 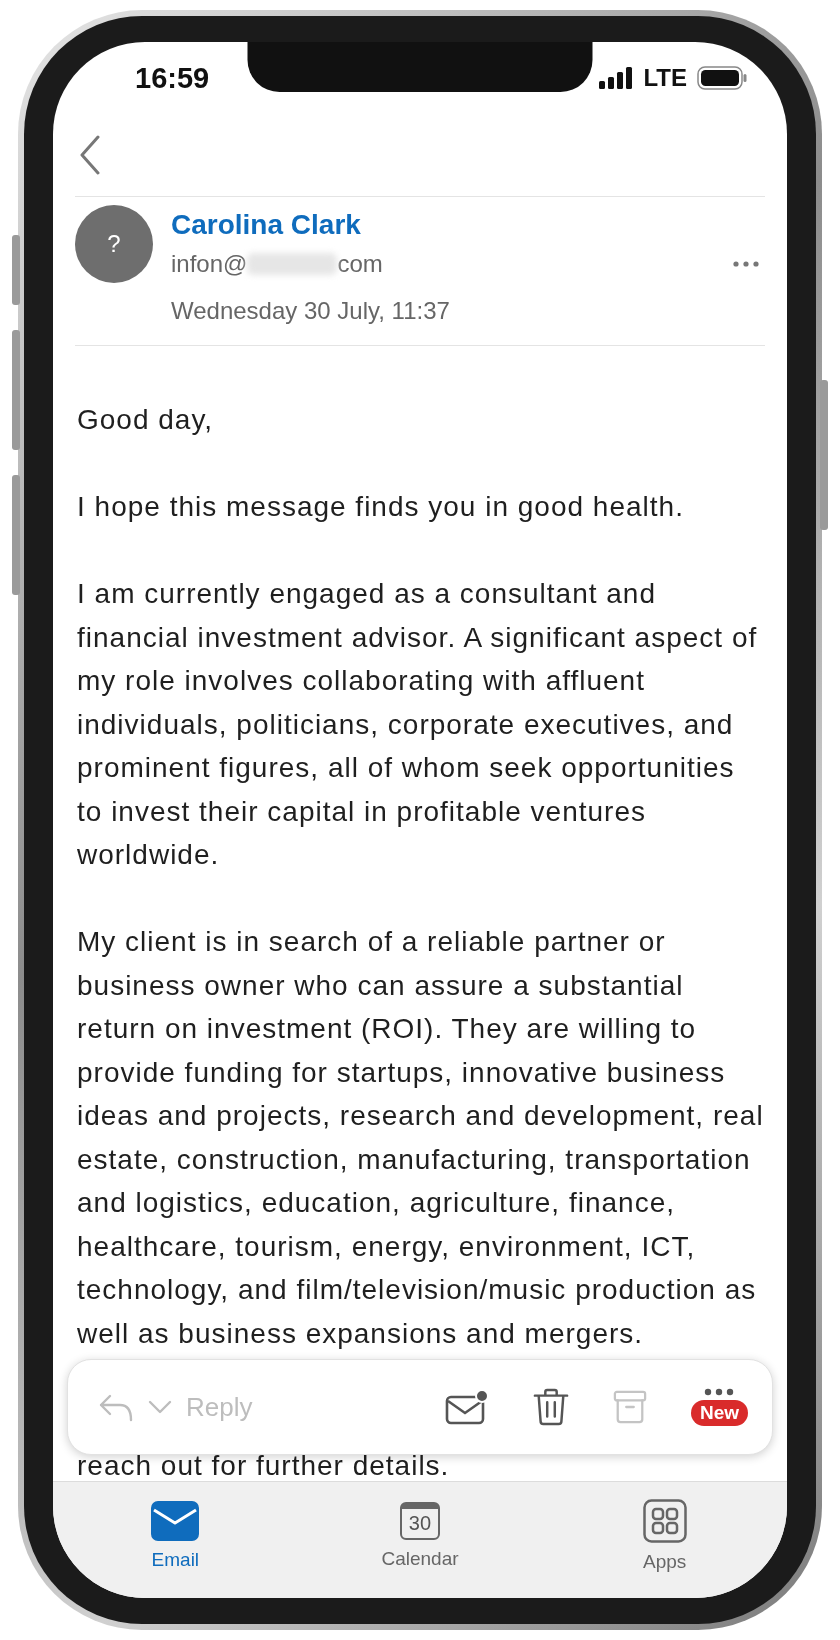 I want to click on mark-unread-button, so click(x=466, y=1407).